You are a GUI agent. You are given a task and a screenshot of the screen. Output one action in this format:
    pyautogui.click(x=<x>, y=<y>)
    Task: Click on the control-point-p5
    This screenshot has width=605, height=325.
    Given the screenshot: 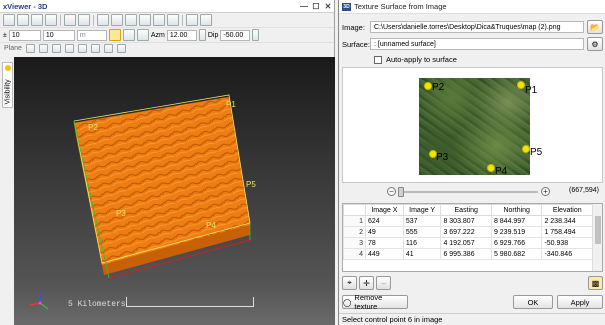 What is the action you would take?
    pyautogui.click(x=526, y=149)
    